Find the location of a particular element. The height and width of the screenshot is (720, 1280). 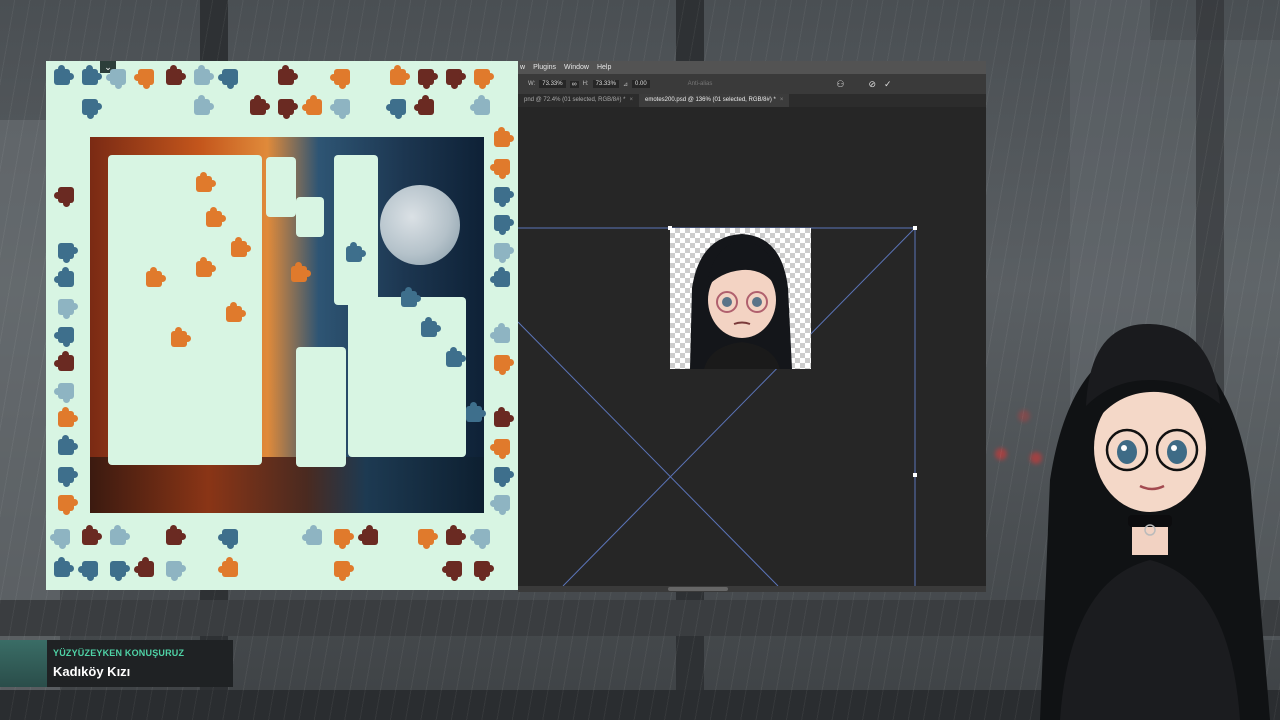

tab-document-1: pnd @ 72.4% (01 selected, RGB/8#) * × is located at coordinates (578, 100).